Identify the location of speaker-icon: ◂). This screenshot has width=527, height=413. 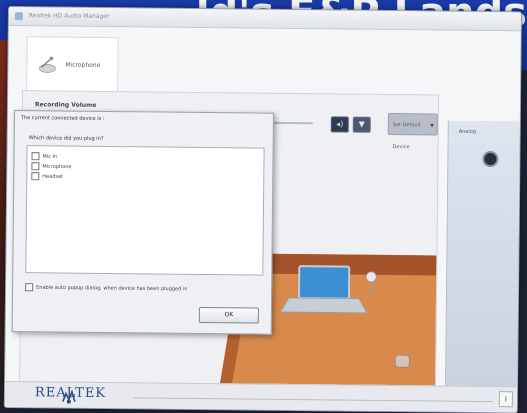
(339, 123).